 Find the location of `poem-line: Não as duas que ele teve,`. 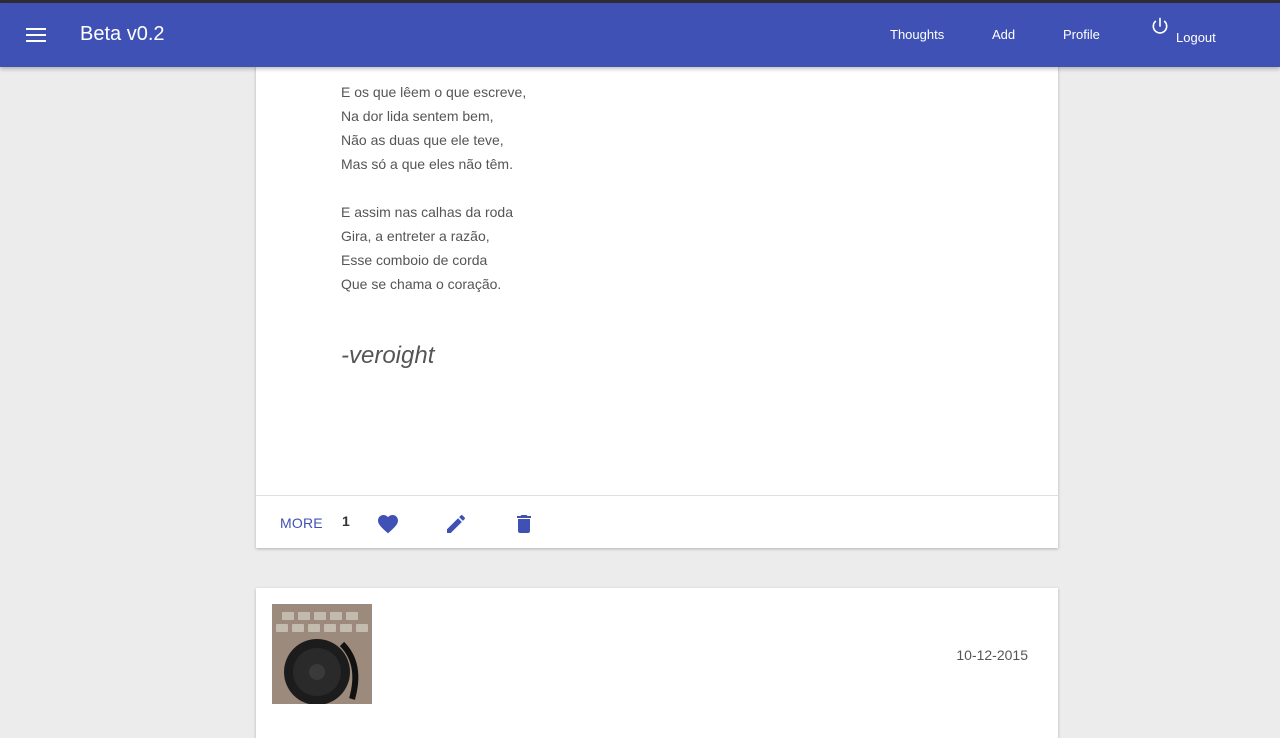

poem-line: Não as duas que ele teve, is located at coordinates (422, 140).